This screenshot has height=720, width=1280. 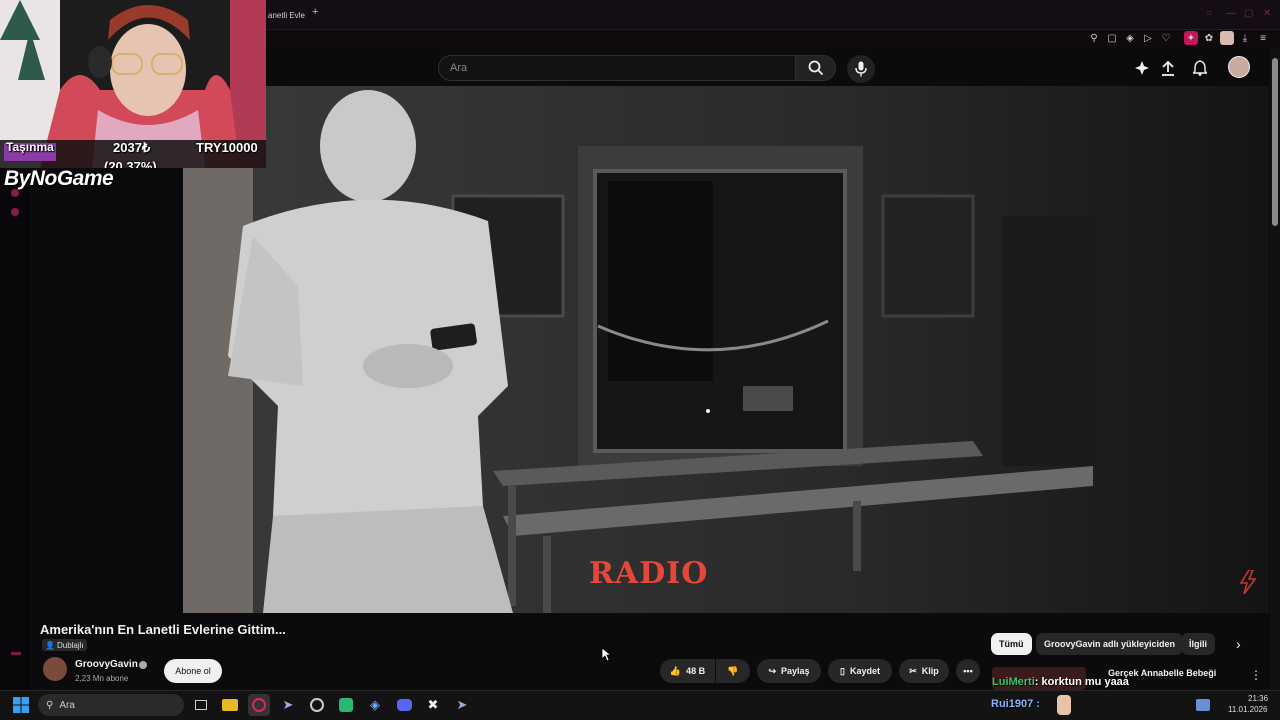 What do you see at coordinates (1142, 68) in the screenshot?
I see `create-icon` at bounding box center [1142, 68].